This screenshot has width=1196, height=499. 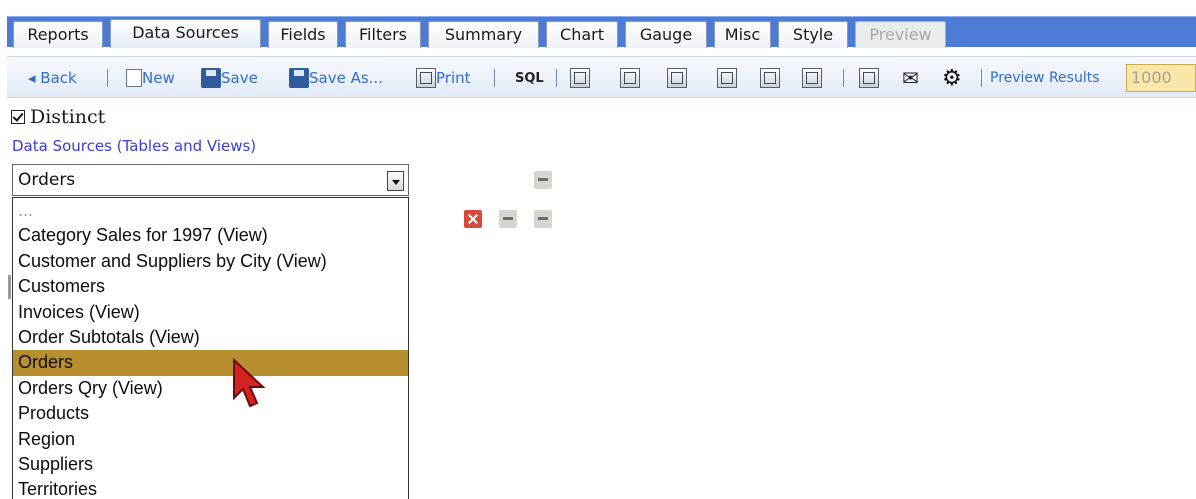 I want to click on text-export-button, so click(x=727, y=78).